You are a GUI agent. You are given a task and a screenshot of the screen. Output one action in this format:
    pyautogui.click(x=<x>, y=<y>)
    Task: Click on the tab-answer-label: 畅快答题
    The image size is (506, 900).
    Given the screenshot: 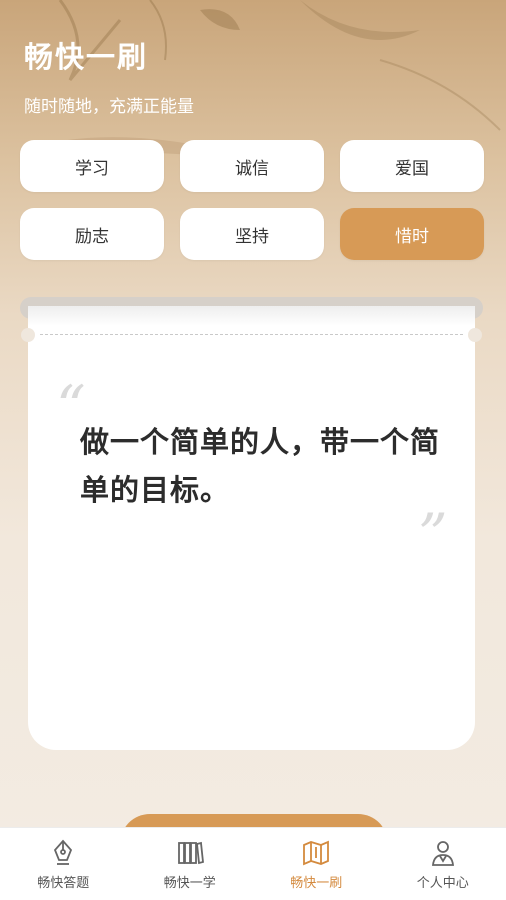 What is the action you would take?
    pyautogui.click(x=63, y=883)
    